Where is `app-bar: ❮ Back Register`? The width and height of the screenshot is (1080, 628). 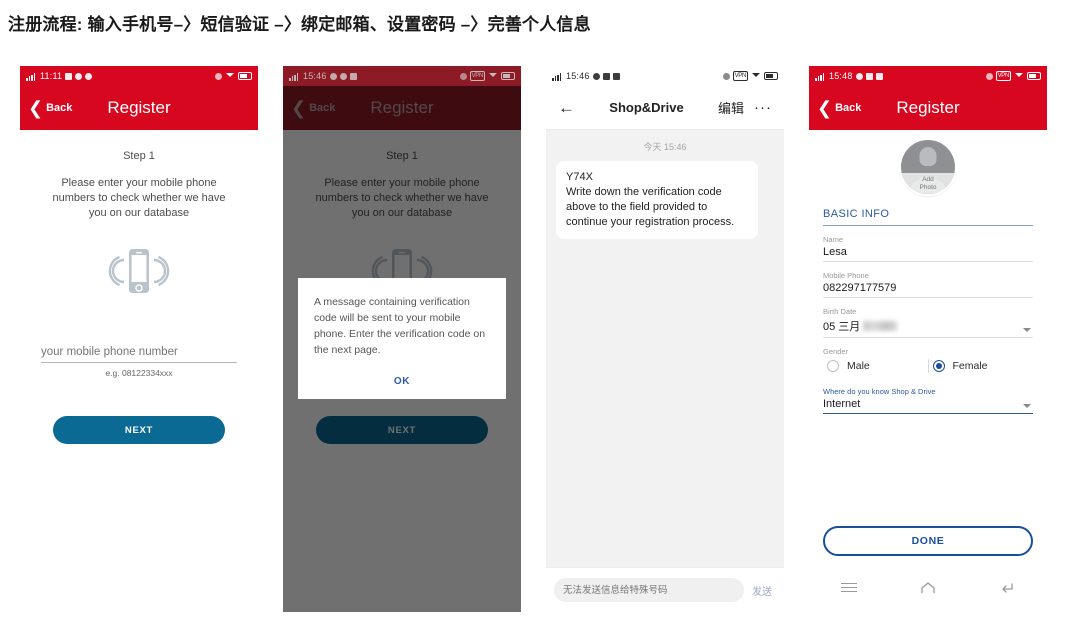 app-bar: ❮ Back Register is located at coordinates (928, 108).